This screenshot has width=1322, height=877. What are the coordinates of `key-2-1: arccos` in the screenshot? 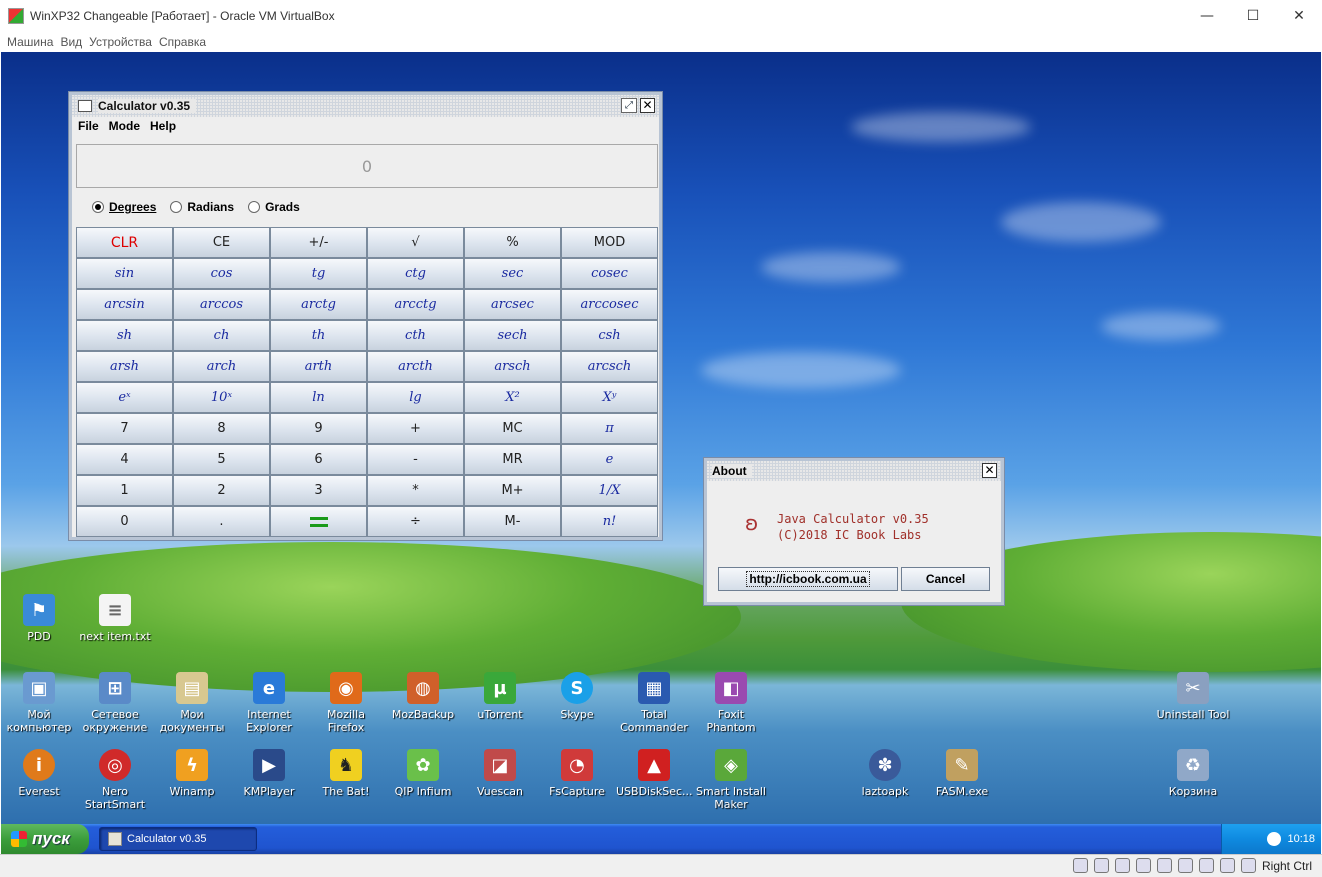 It's located at (221, 304).